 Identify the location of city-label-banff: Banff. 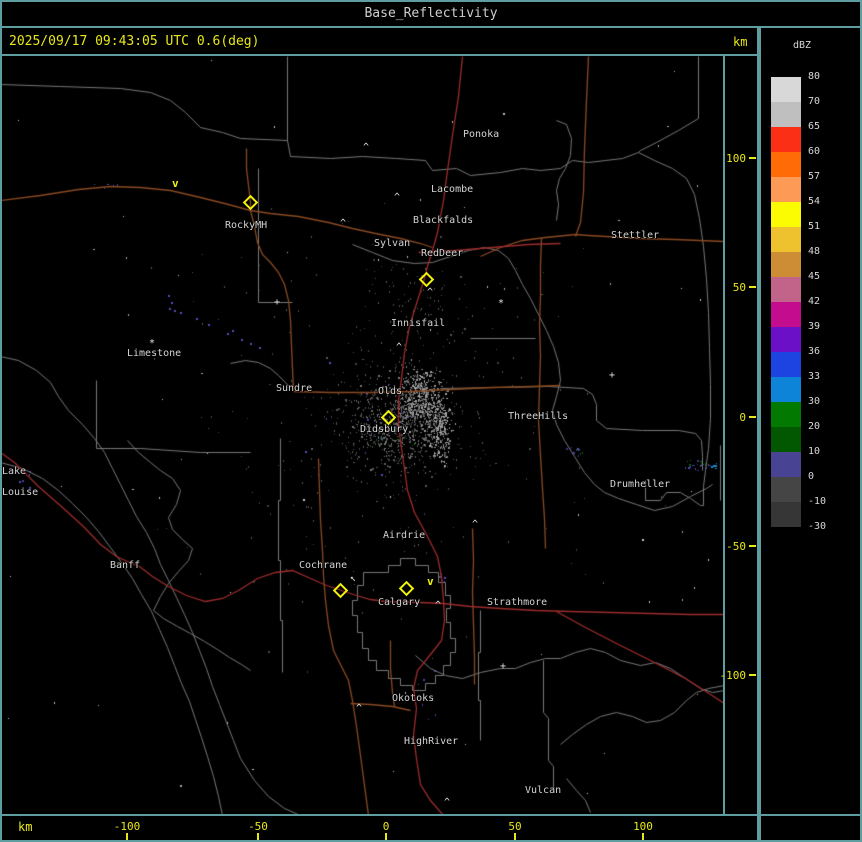
(125, 565).